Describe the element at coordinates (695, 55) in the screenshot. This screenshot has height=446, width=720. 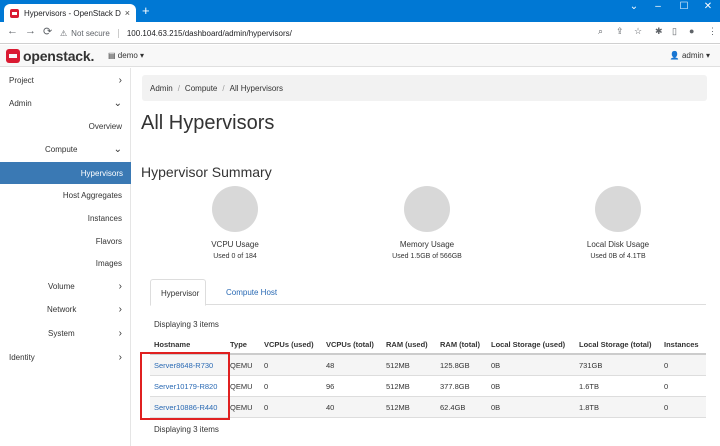
I see `user-name: admin ▾` at that location.